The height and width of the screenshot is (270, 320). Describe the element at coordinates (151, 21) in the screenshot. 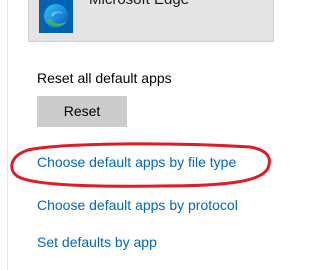

I see `web-browser-app-tile: Microsoft Edge` at that location.